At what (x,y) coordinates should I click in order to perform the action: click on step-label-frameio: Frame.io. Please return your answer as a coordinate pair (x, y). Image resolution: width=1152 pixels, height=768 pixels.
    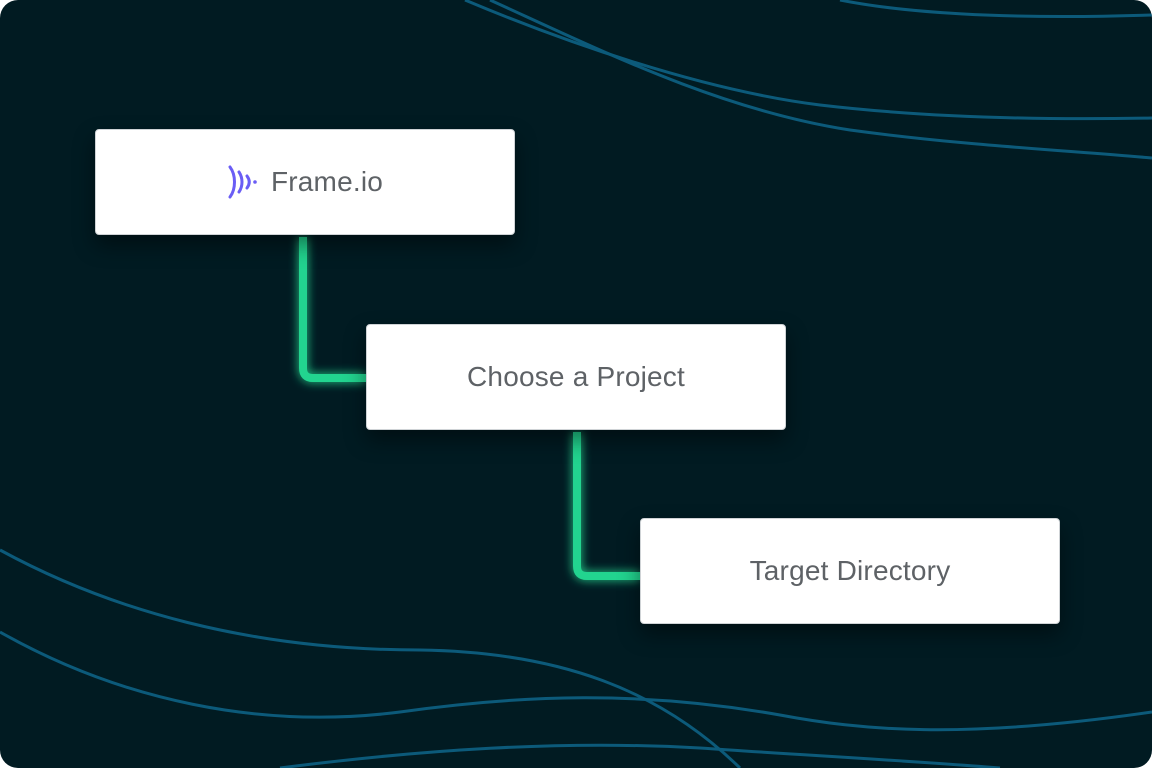
    Looking at the image, I should click on (327, 181).